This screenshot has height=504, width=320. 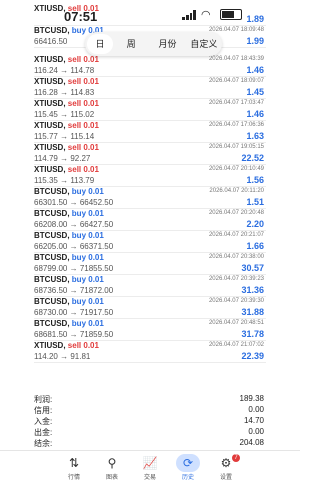 What do you see at coordinates (81, 16) in the screenshot?
I see `status-time: 07:51` at bounding box center [81, 16].